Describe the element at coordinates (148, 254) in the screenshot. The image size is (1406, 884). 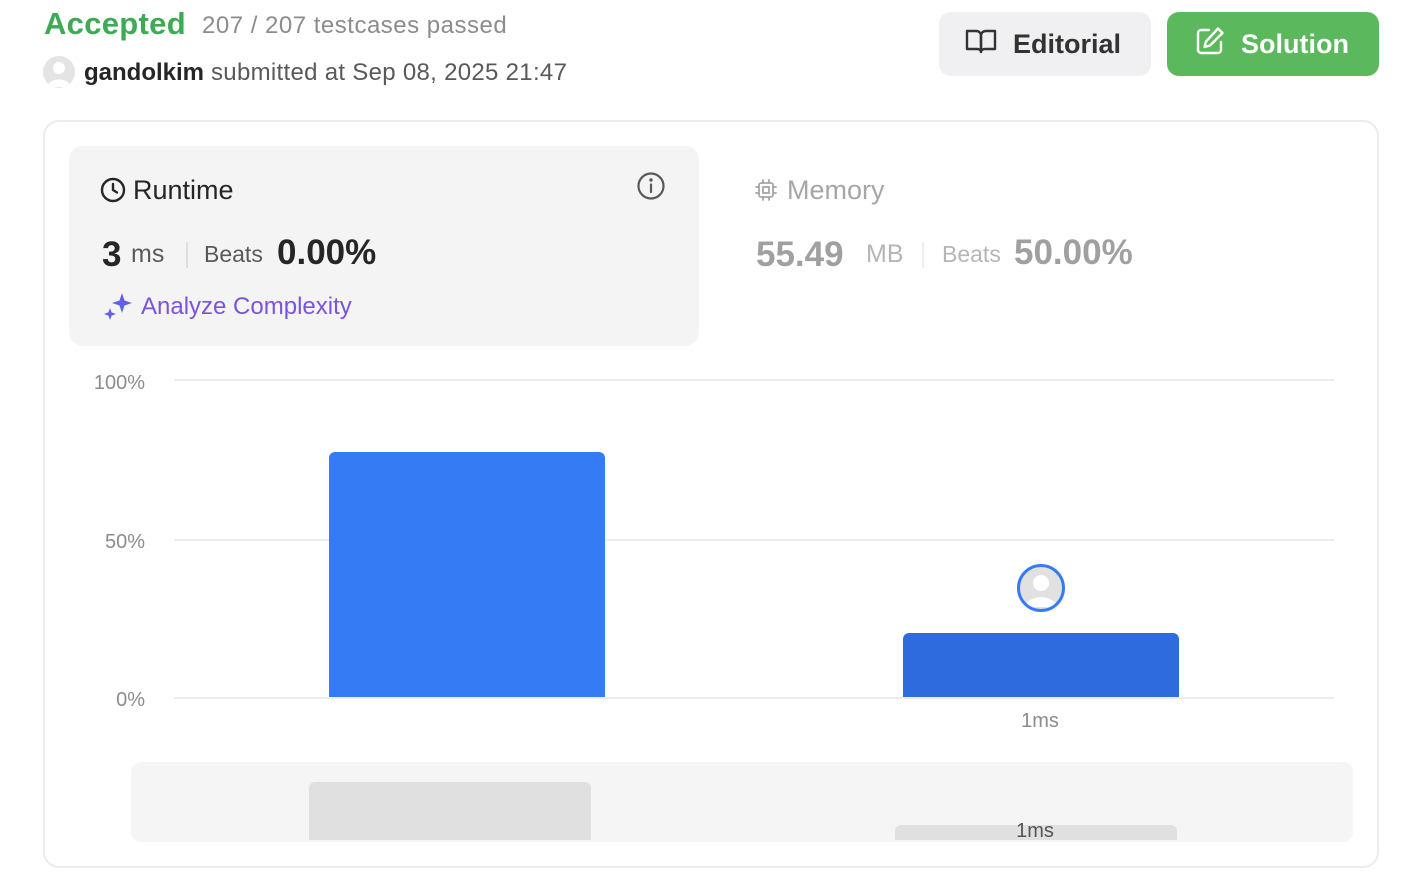
I see `runtime-unit: ms` at that location.